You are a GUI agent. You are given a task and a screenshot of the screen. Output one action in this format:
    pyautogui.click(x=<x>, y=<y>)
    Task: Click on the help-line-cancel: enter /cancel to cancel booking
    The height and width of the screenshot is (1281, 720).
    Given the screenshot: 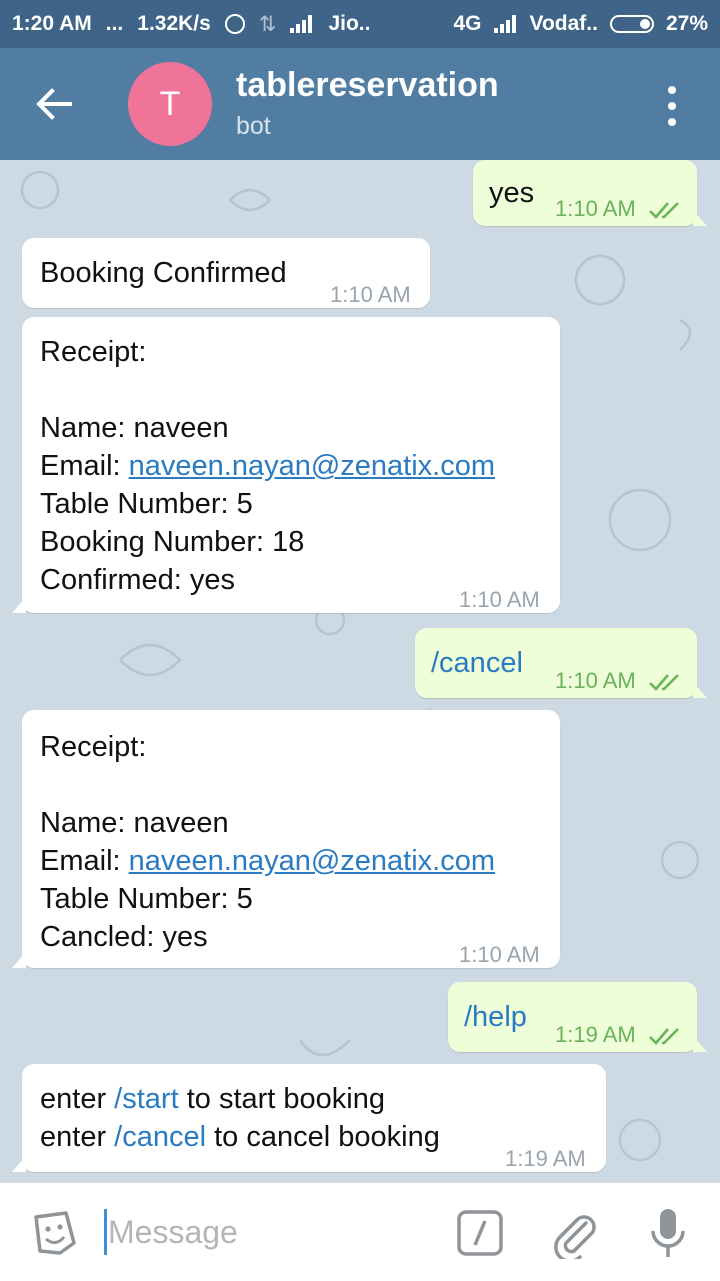 What is the action you would take?
    pyautogui.click(x=240, y=1137)
    